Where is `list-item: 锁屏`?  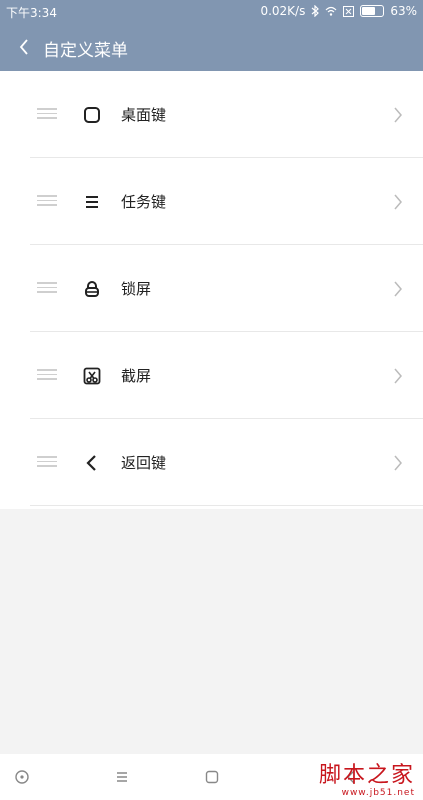 list-item: 锁屏 is located at coordinates (211, 288).